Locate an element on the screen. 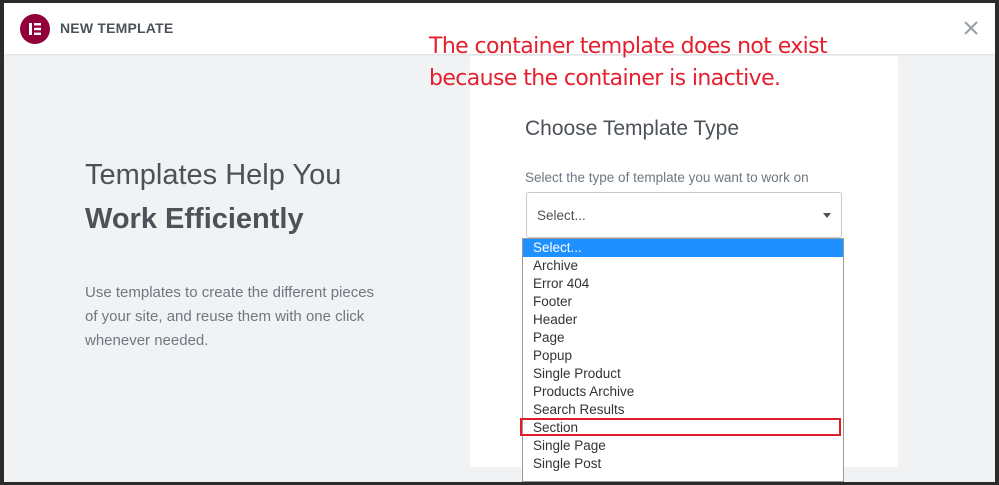  dropdown-option-single-page: Single Page is located at coordinates (683, 446).